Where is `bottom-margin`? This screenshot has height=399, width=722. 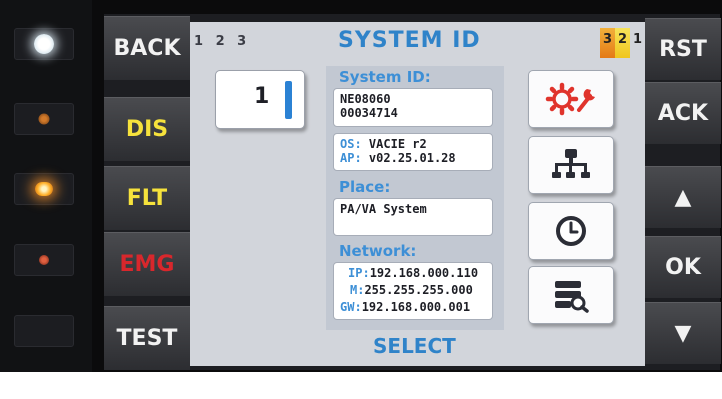
bottom-margin is located at coordinates (361, 385).